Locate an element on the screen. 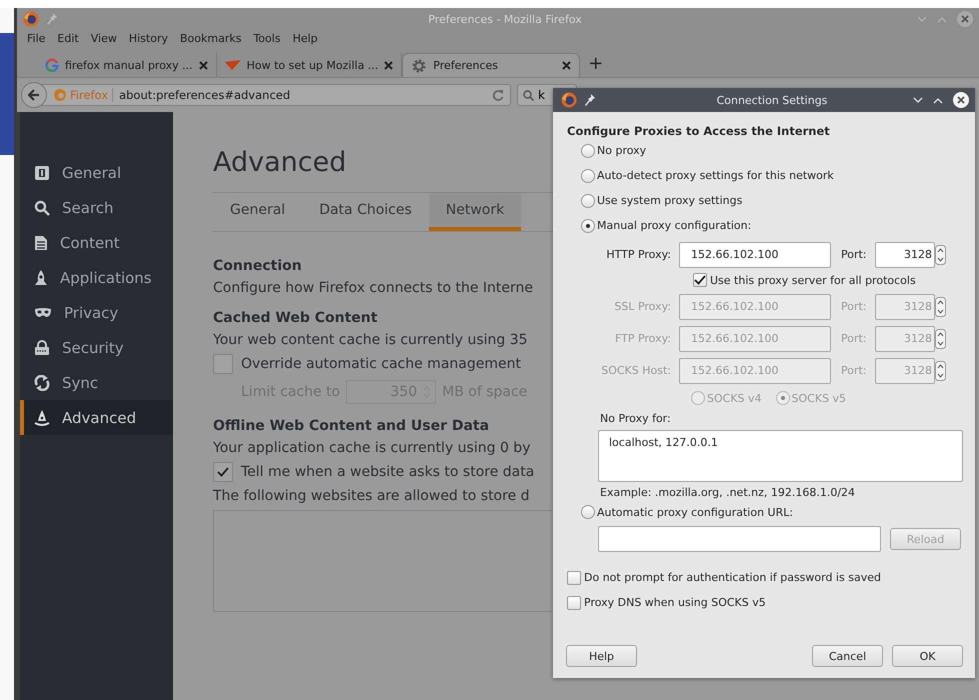 This screenshot has height=700, width=979. sidebar-item: General is located at coordinates (96, 172).